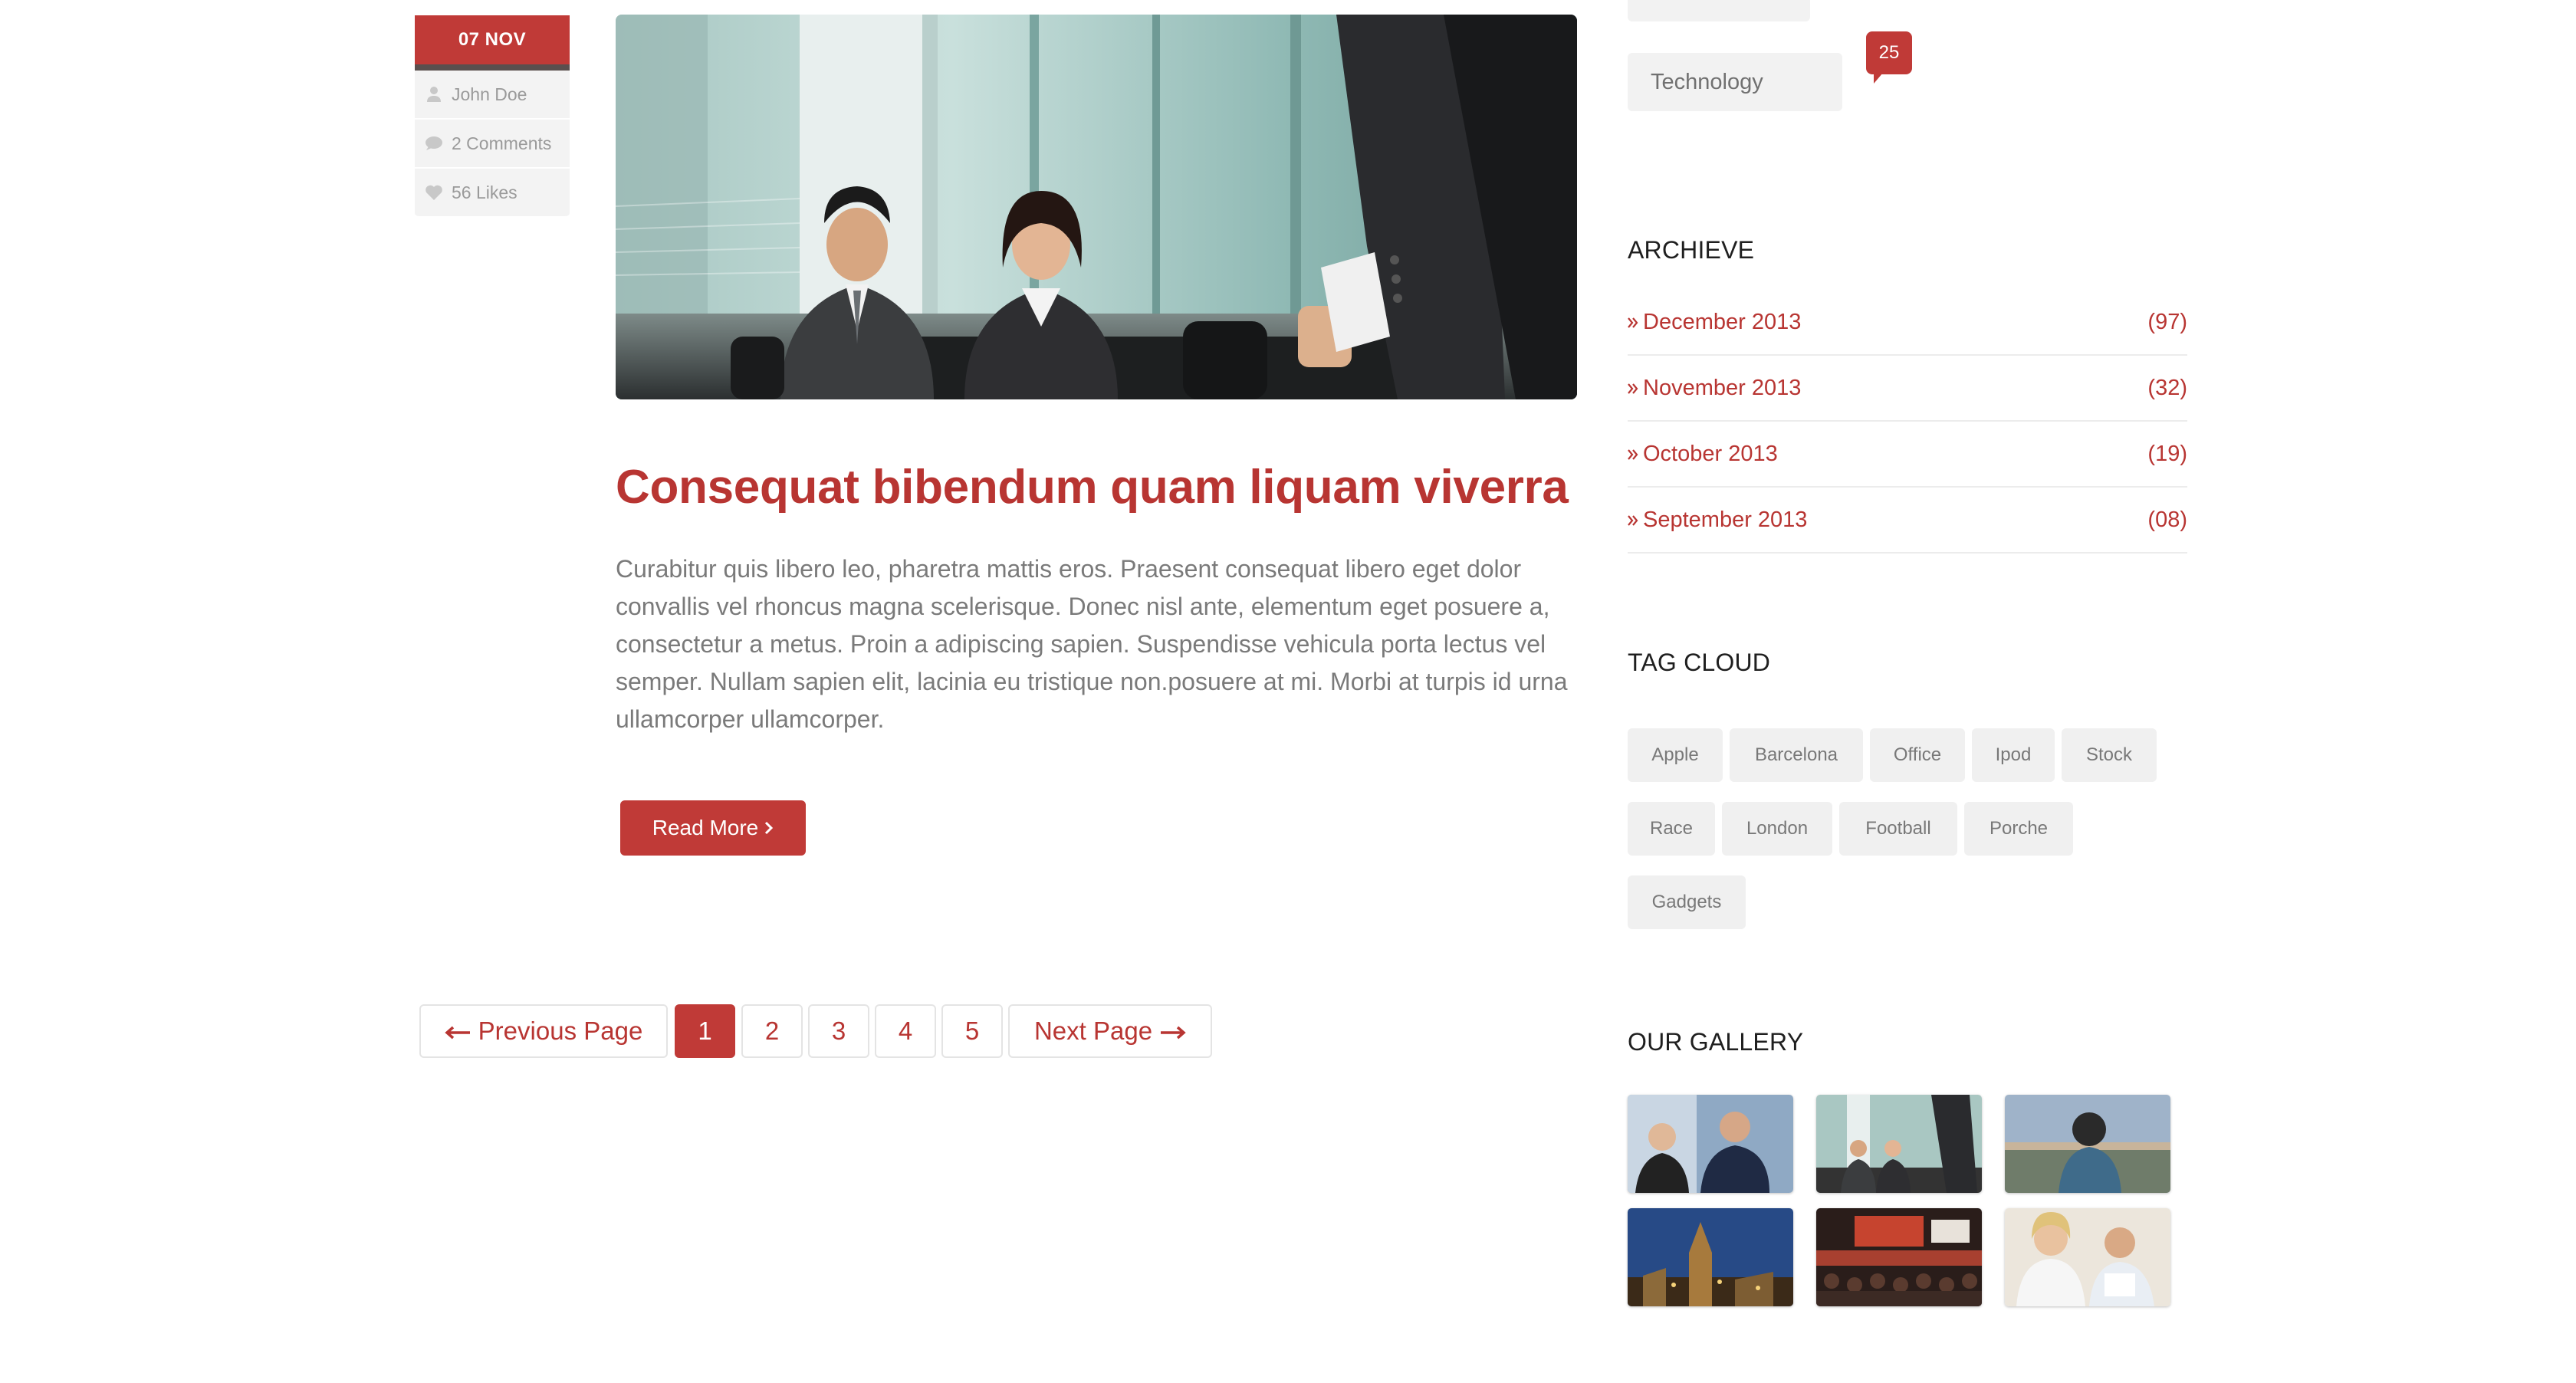 The image size is (2576, 1383). Describe the element at coordinates (1726, 519) in the screenshot. I see `archive-item-label: September 2013` at that location.